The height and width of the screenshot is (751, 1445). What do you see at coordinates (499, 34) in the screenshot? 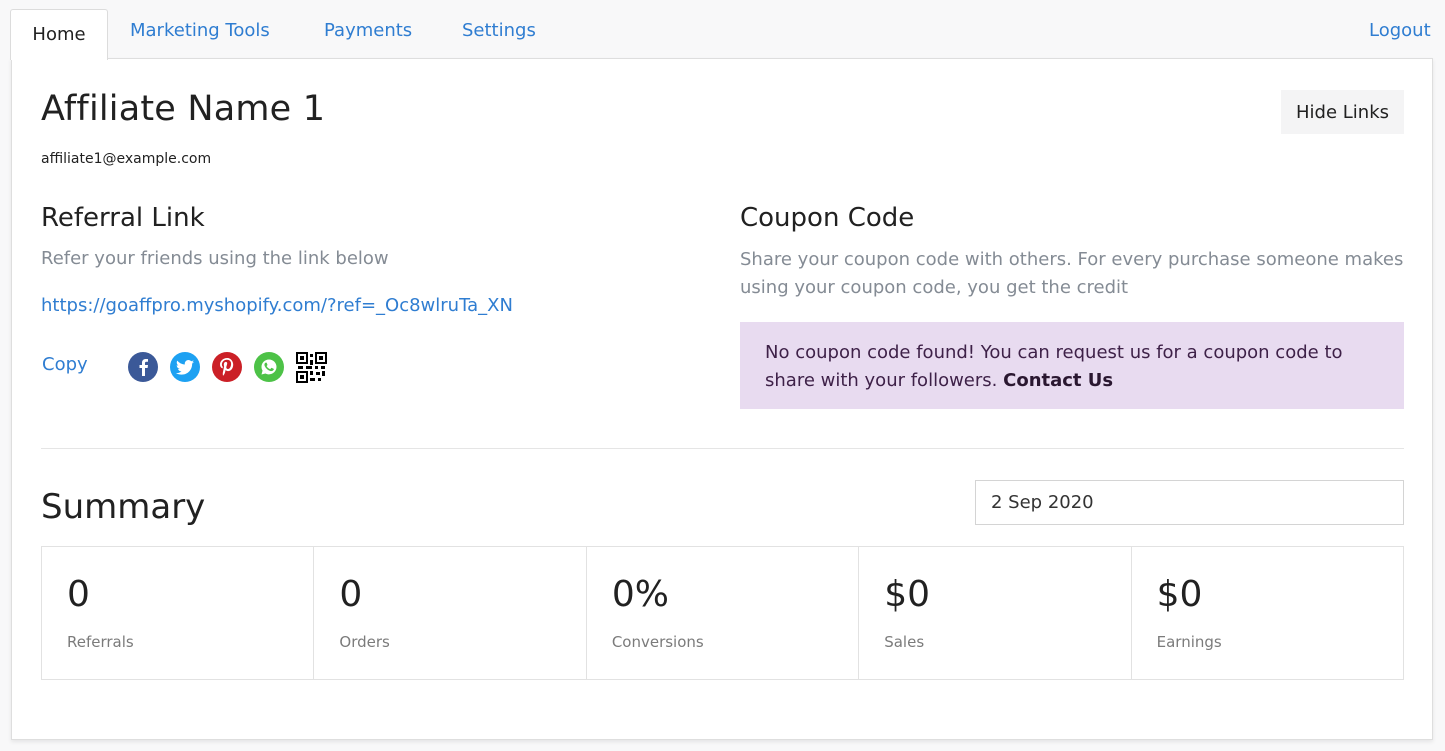
I see `tab-settings: Settings` at bounding box center [499, 34].